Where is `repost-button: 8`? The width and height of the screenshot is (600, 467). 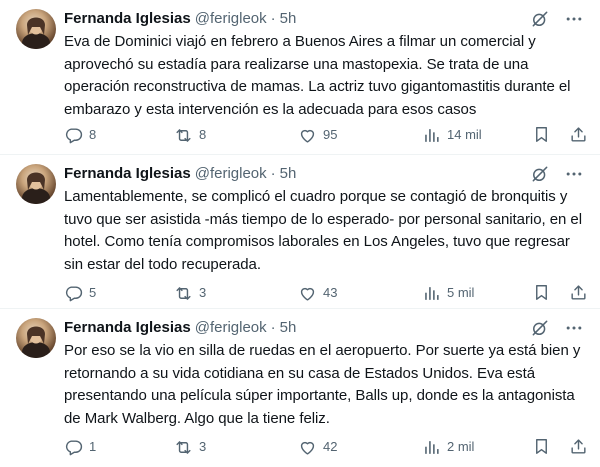 repost-button: 8 is located at coordinates (190, 135).